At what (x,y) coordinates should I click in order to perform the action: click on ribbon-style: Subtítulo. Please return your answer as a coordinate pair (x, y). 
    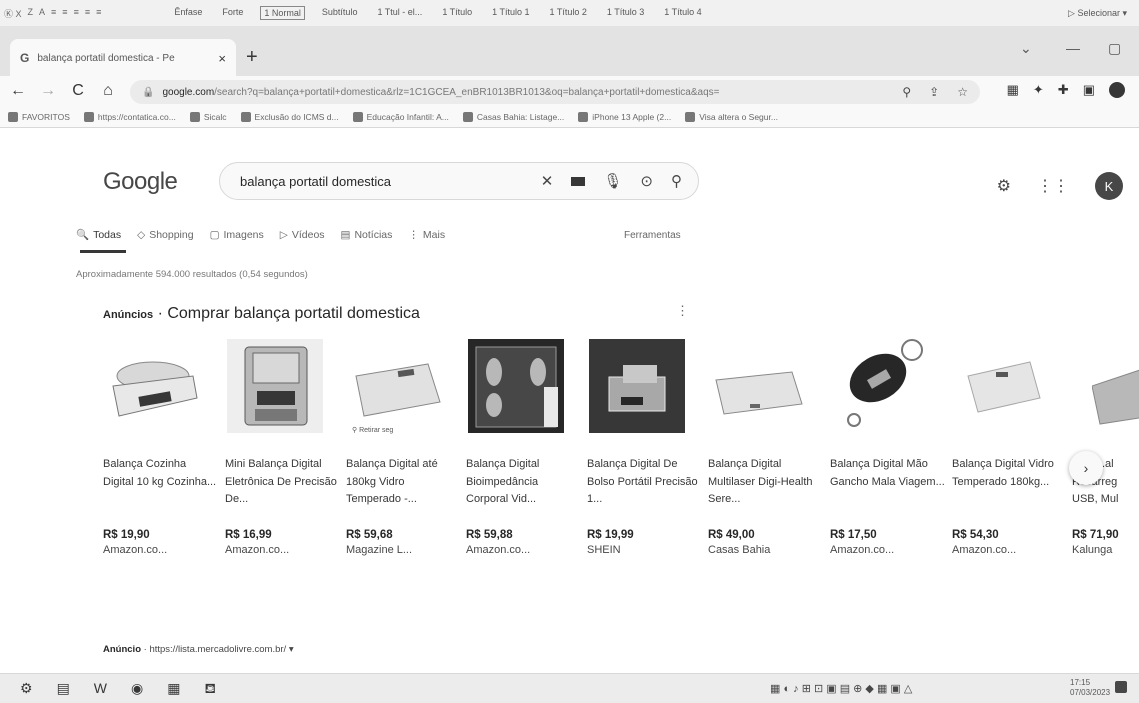
    Looking at the image, I should click on (340, 13).